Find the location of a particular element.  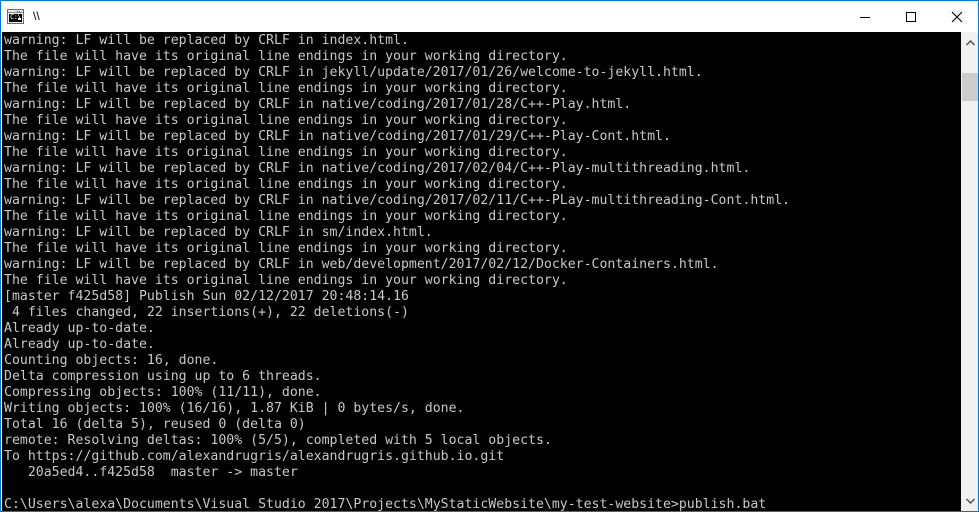

vertical-scrollbar is located at coordinates (969, 271).